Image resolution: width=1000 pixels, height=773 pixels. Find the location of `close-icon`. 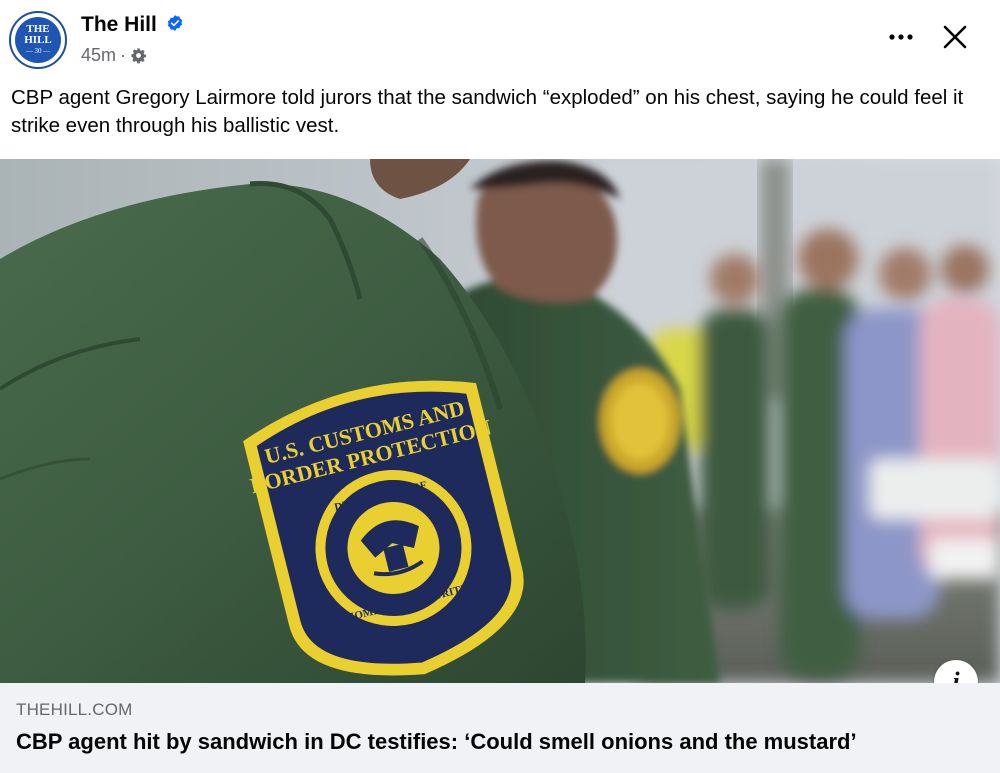

close-icon is located at coordinates (955, 37).